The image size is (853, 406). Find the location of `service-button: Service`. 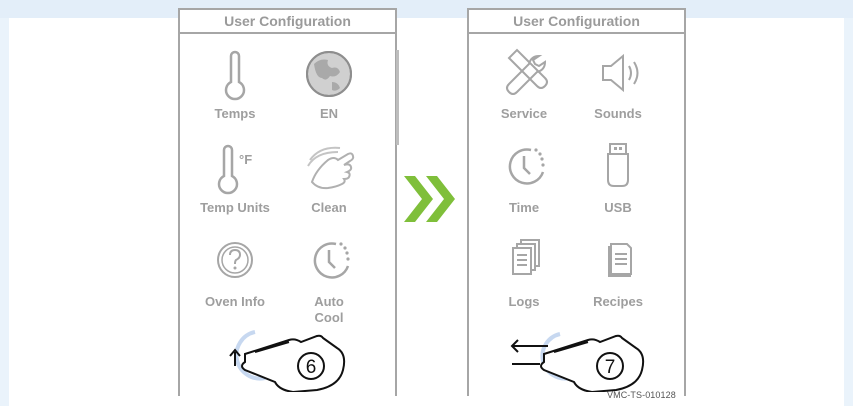

service-button: Service is located at coordinates (524, 88).